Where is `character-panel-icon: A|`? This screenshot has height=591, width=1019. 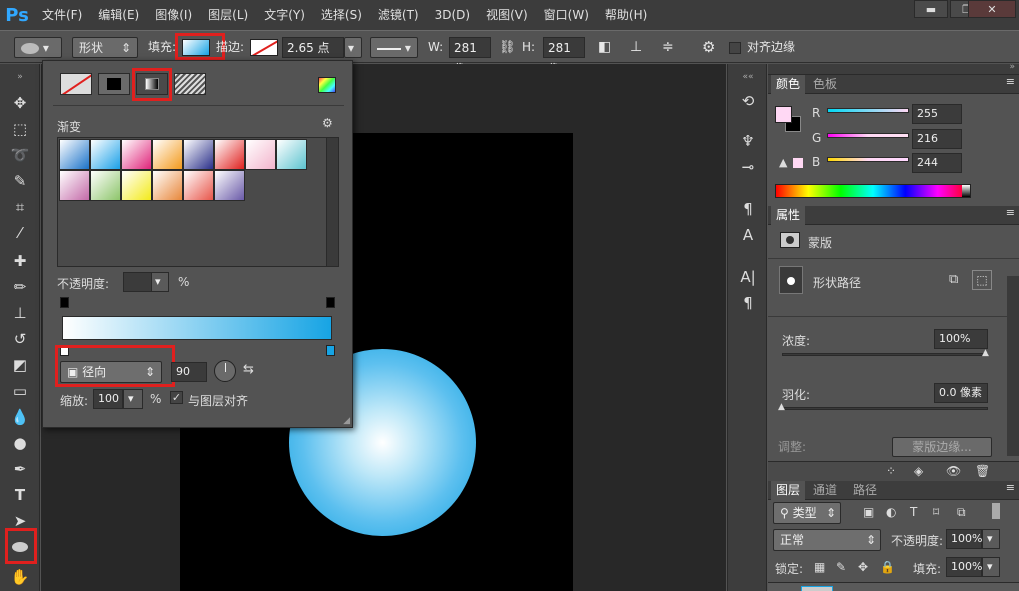 character-panel-icon: A| is located at coordinates (748, 277).